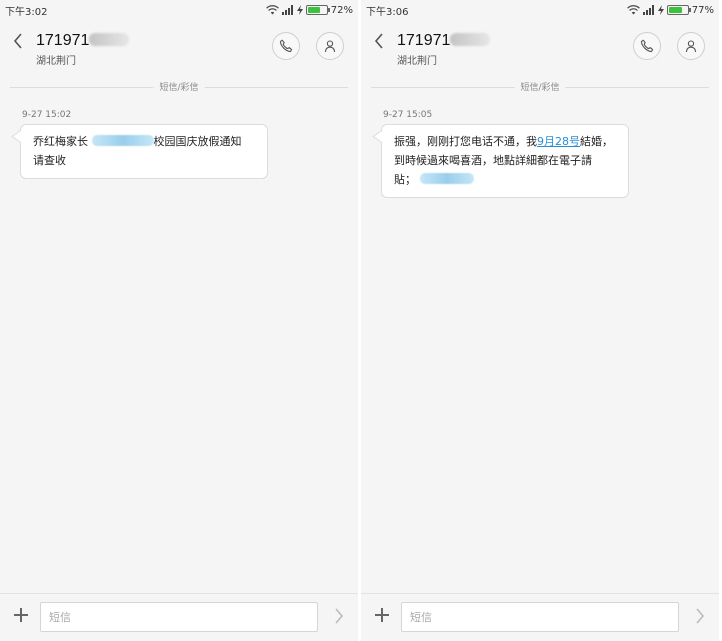  Describe the element at coordinates (596, 141) in the screenshot. I see `message-text-part: 結婚，` at that location.